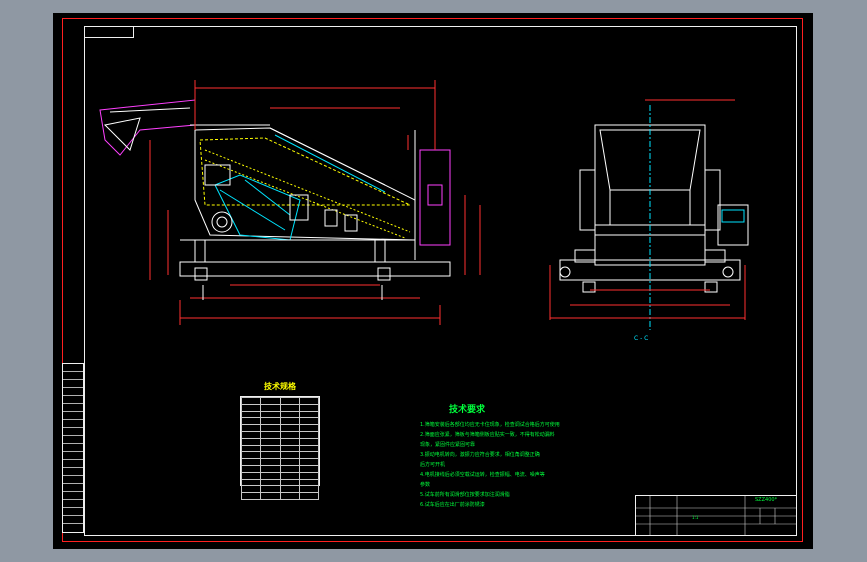 The width and height of the screenshot is (867, 562). What do you see at coordinates (487, 435) in the screenshot?
I see `tech-note: 2.筛面应张紧，筛板与筛箱侧板应贴实一致，不得有松动漏料` at bounding box center [487, 435].